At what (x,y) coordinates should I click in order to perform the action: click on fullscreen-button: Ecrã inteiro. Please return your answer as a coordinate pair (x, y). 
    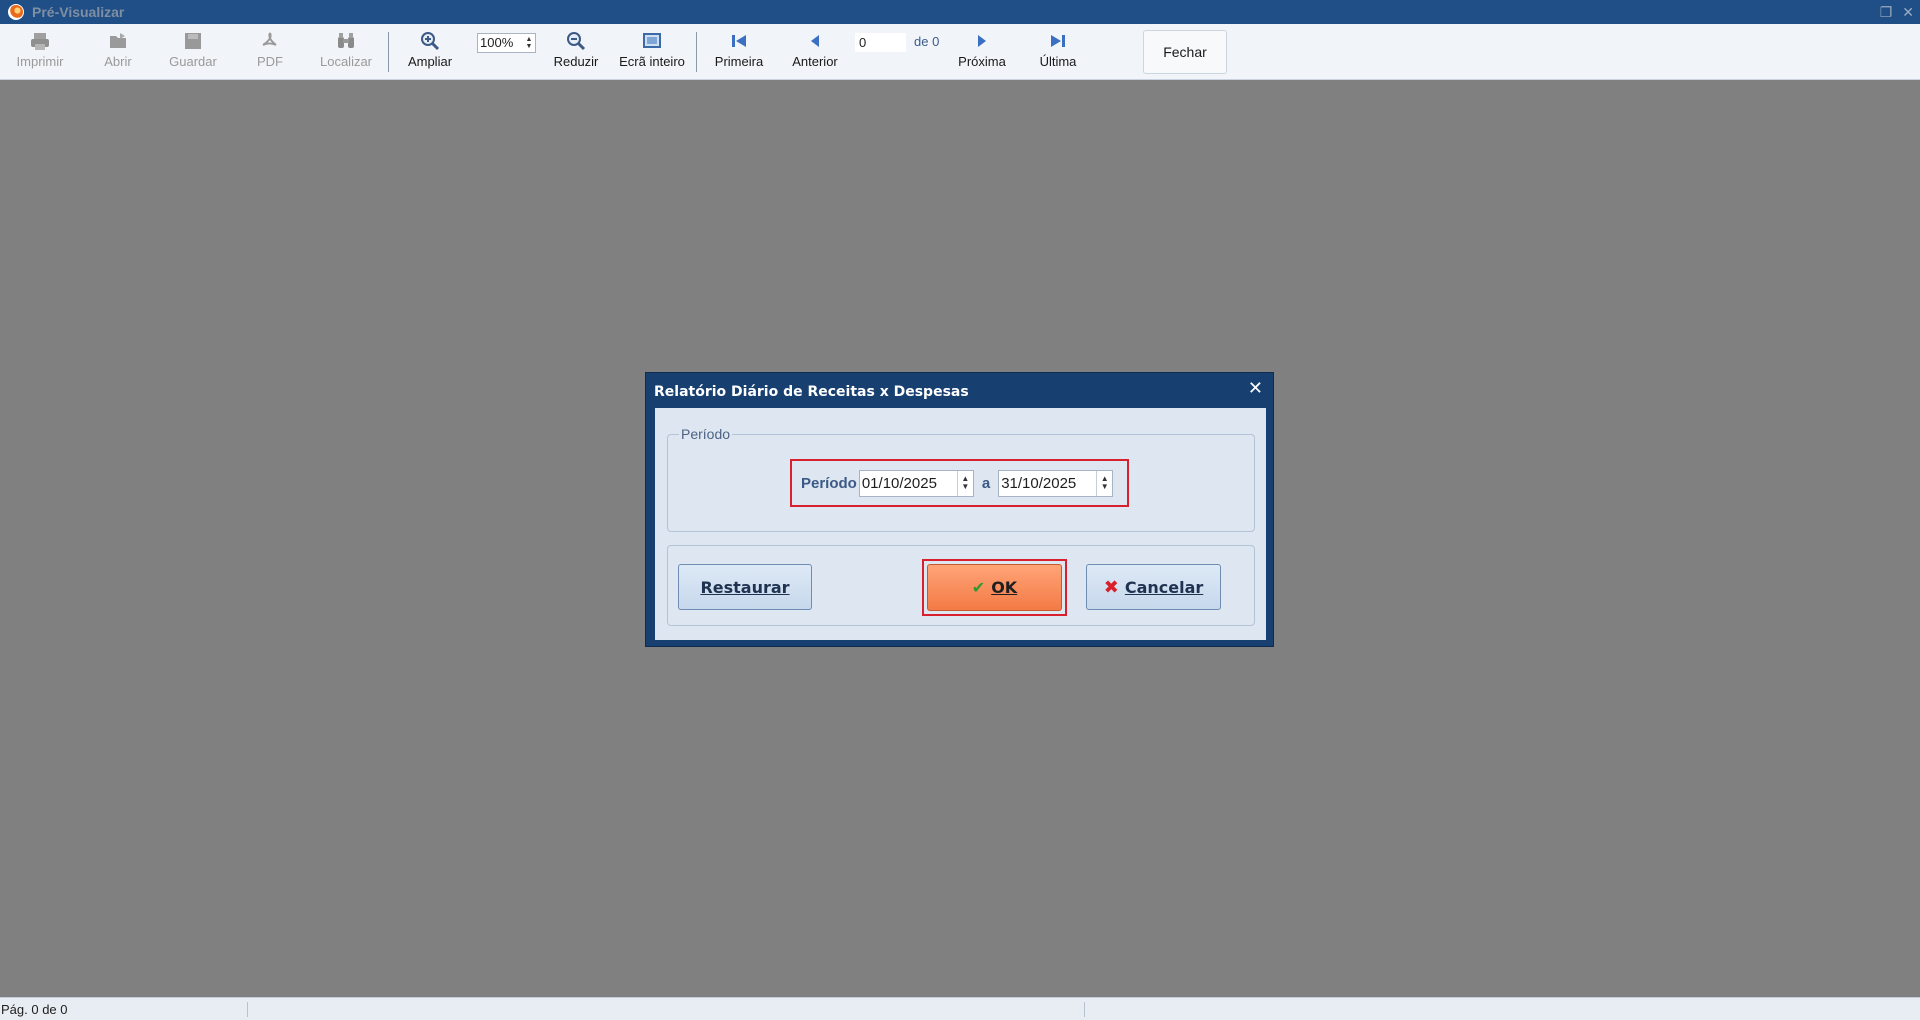
    Looking at the image, I should click on (652, 53).